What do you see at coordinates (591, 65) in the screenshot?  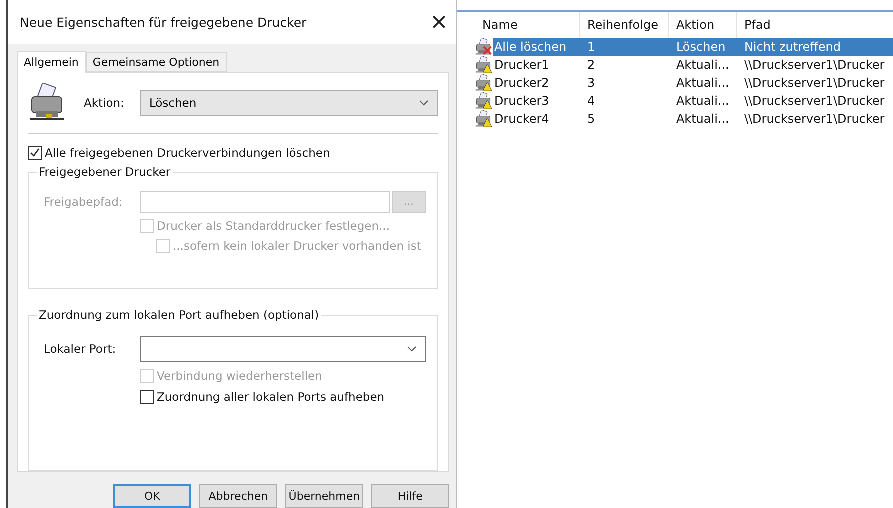 I see `table-cell-text: 2` at bounding box center [591, 65].